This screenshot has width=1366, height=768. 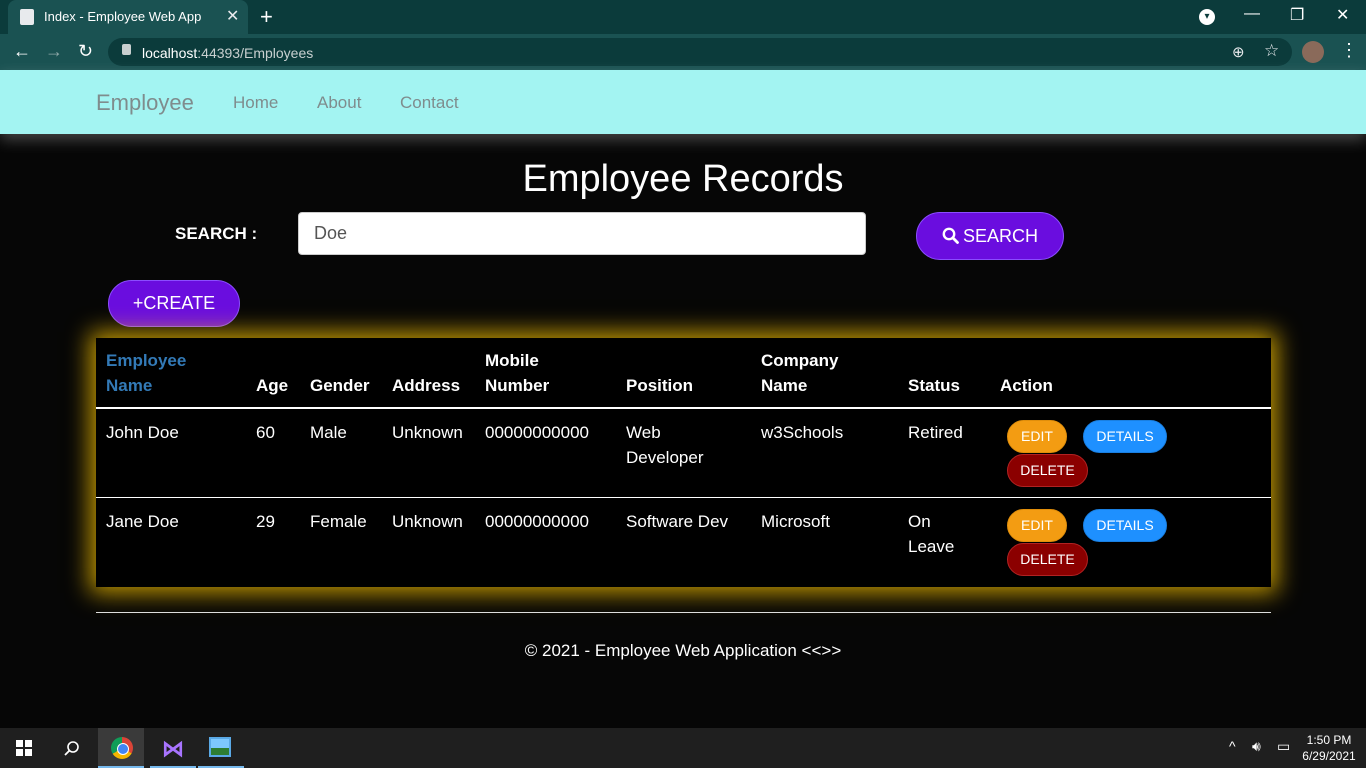 I want to click on cell-name: John Doe, so click(x=142, y=432).